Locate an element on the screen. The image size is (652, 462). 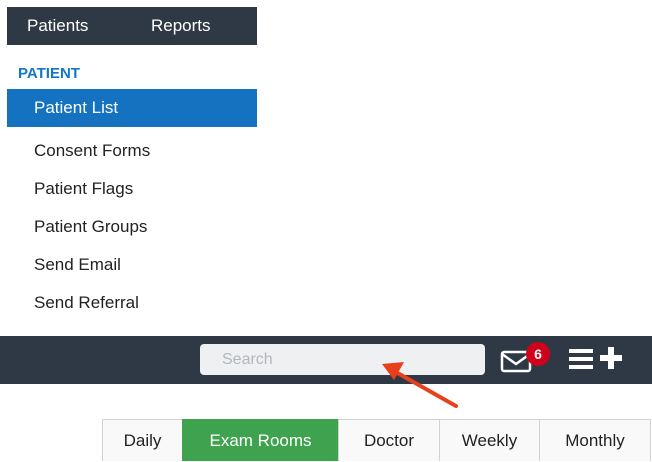
menu-item-patient-flags: Patient Flags is located at coordinates (132, 189).